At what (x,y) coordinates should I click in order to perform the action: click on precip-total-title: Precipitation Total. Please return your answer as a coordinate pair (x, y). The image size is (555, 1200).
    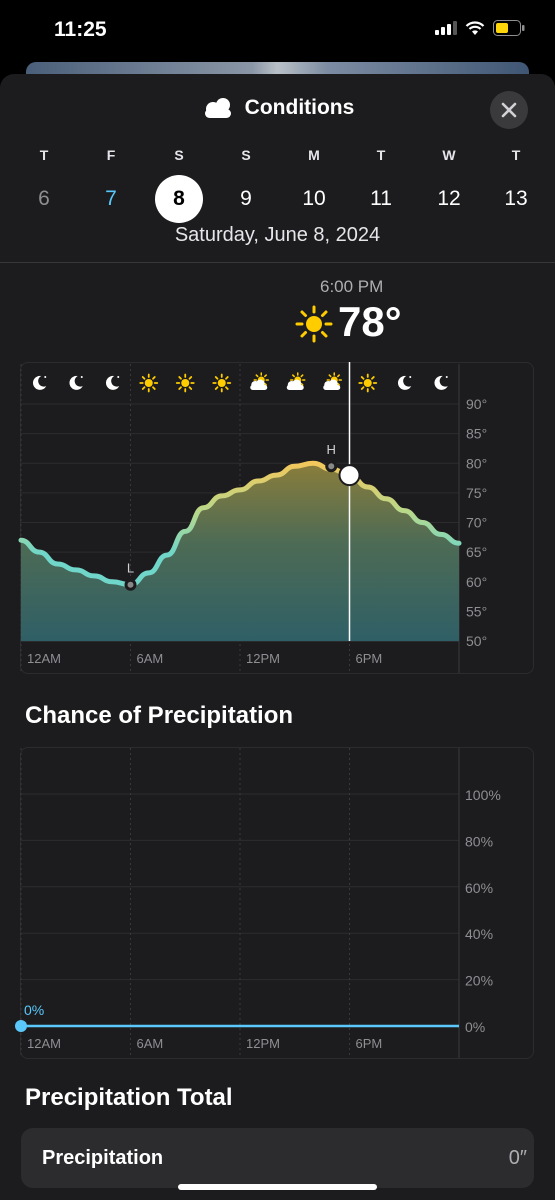
    Looking at the image, I should click on (129, 1097).